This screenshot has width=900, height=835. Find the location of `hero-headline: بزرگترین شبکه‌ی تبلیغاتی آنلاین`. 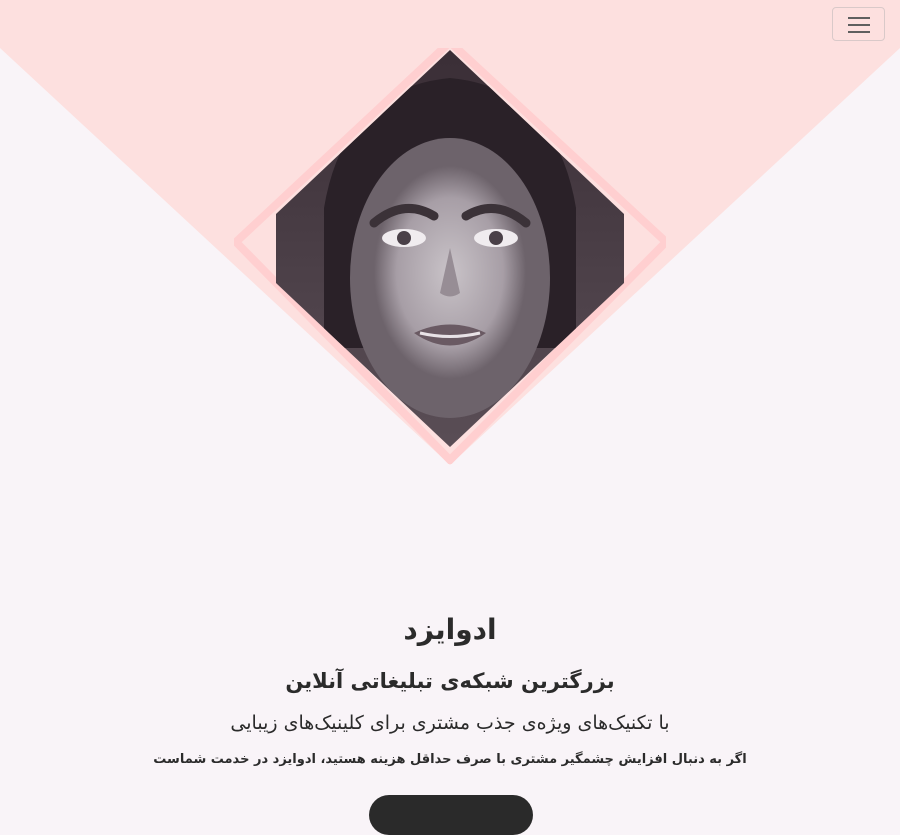

hero-headline: بزرگترین شبکه‌ی تبلیغاتی آنلاین is located at coordinates (450, 681).